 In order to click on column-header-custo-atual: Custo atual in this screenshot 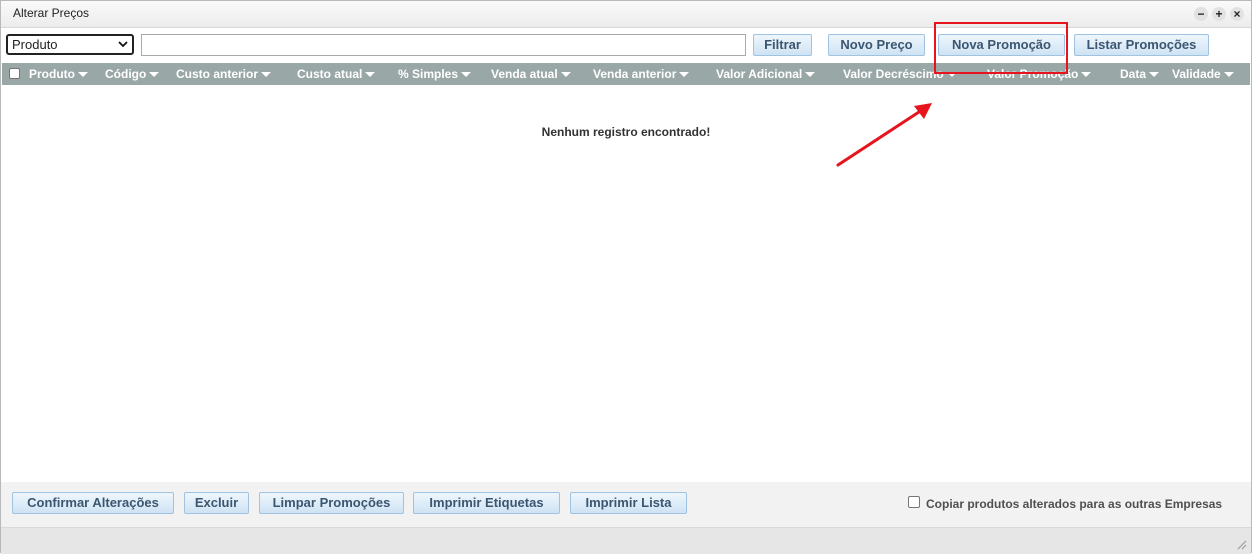, I will do `click(336, 74)`.